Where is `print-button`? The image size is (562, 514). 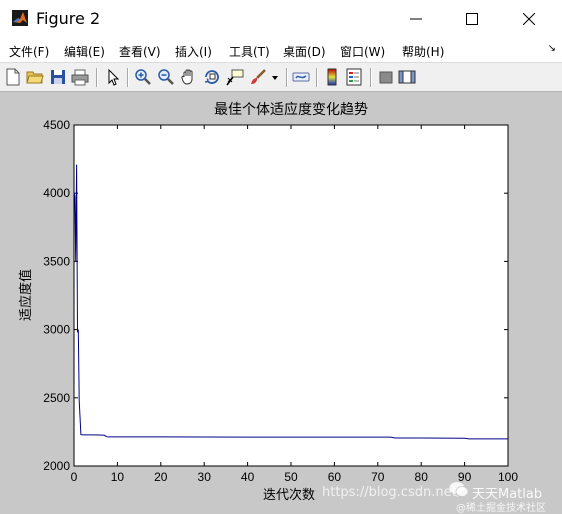 print-button is located at coordinates (80, 77).